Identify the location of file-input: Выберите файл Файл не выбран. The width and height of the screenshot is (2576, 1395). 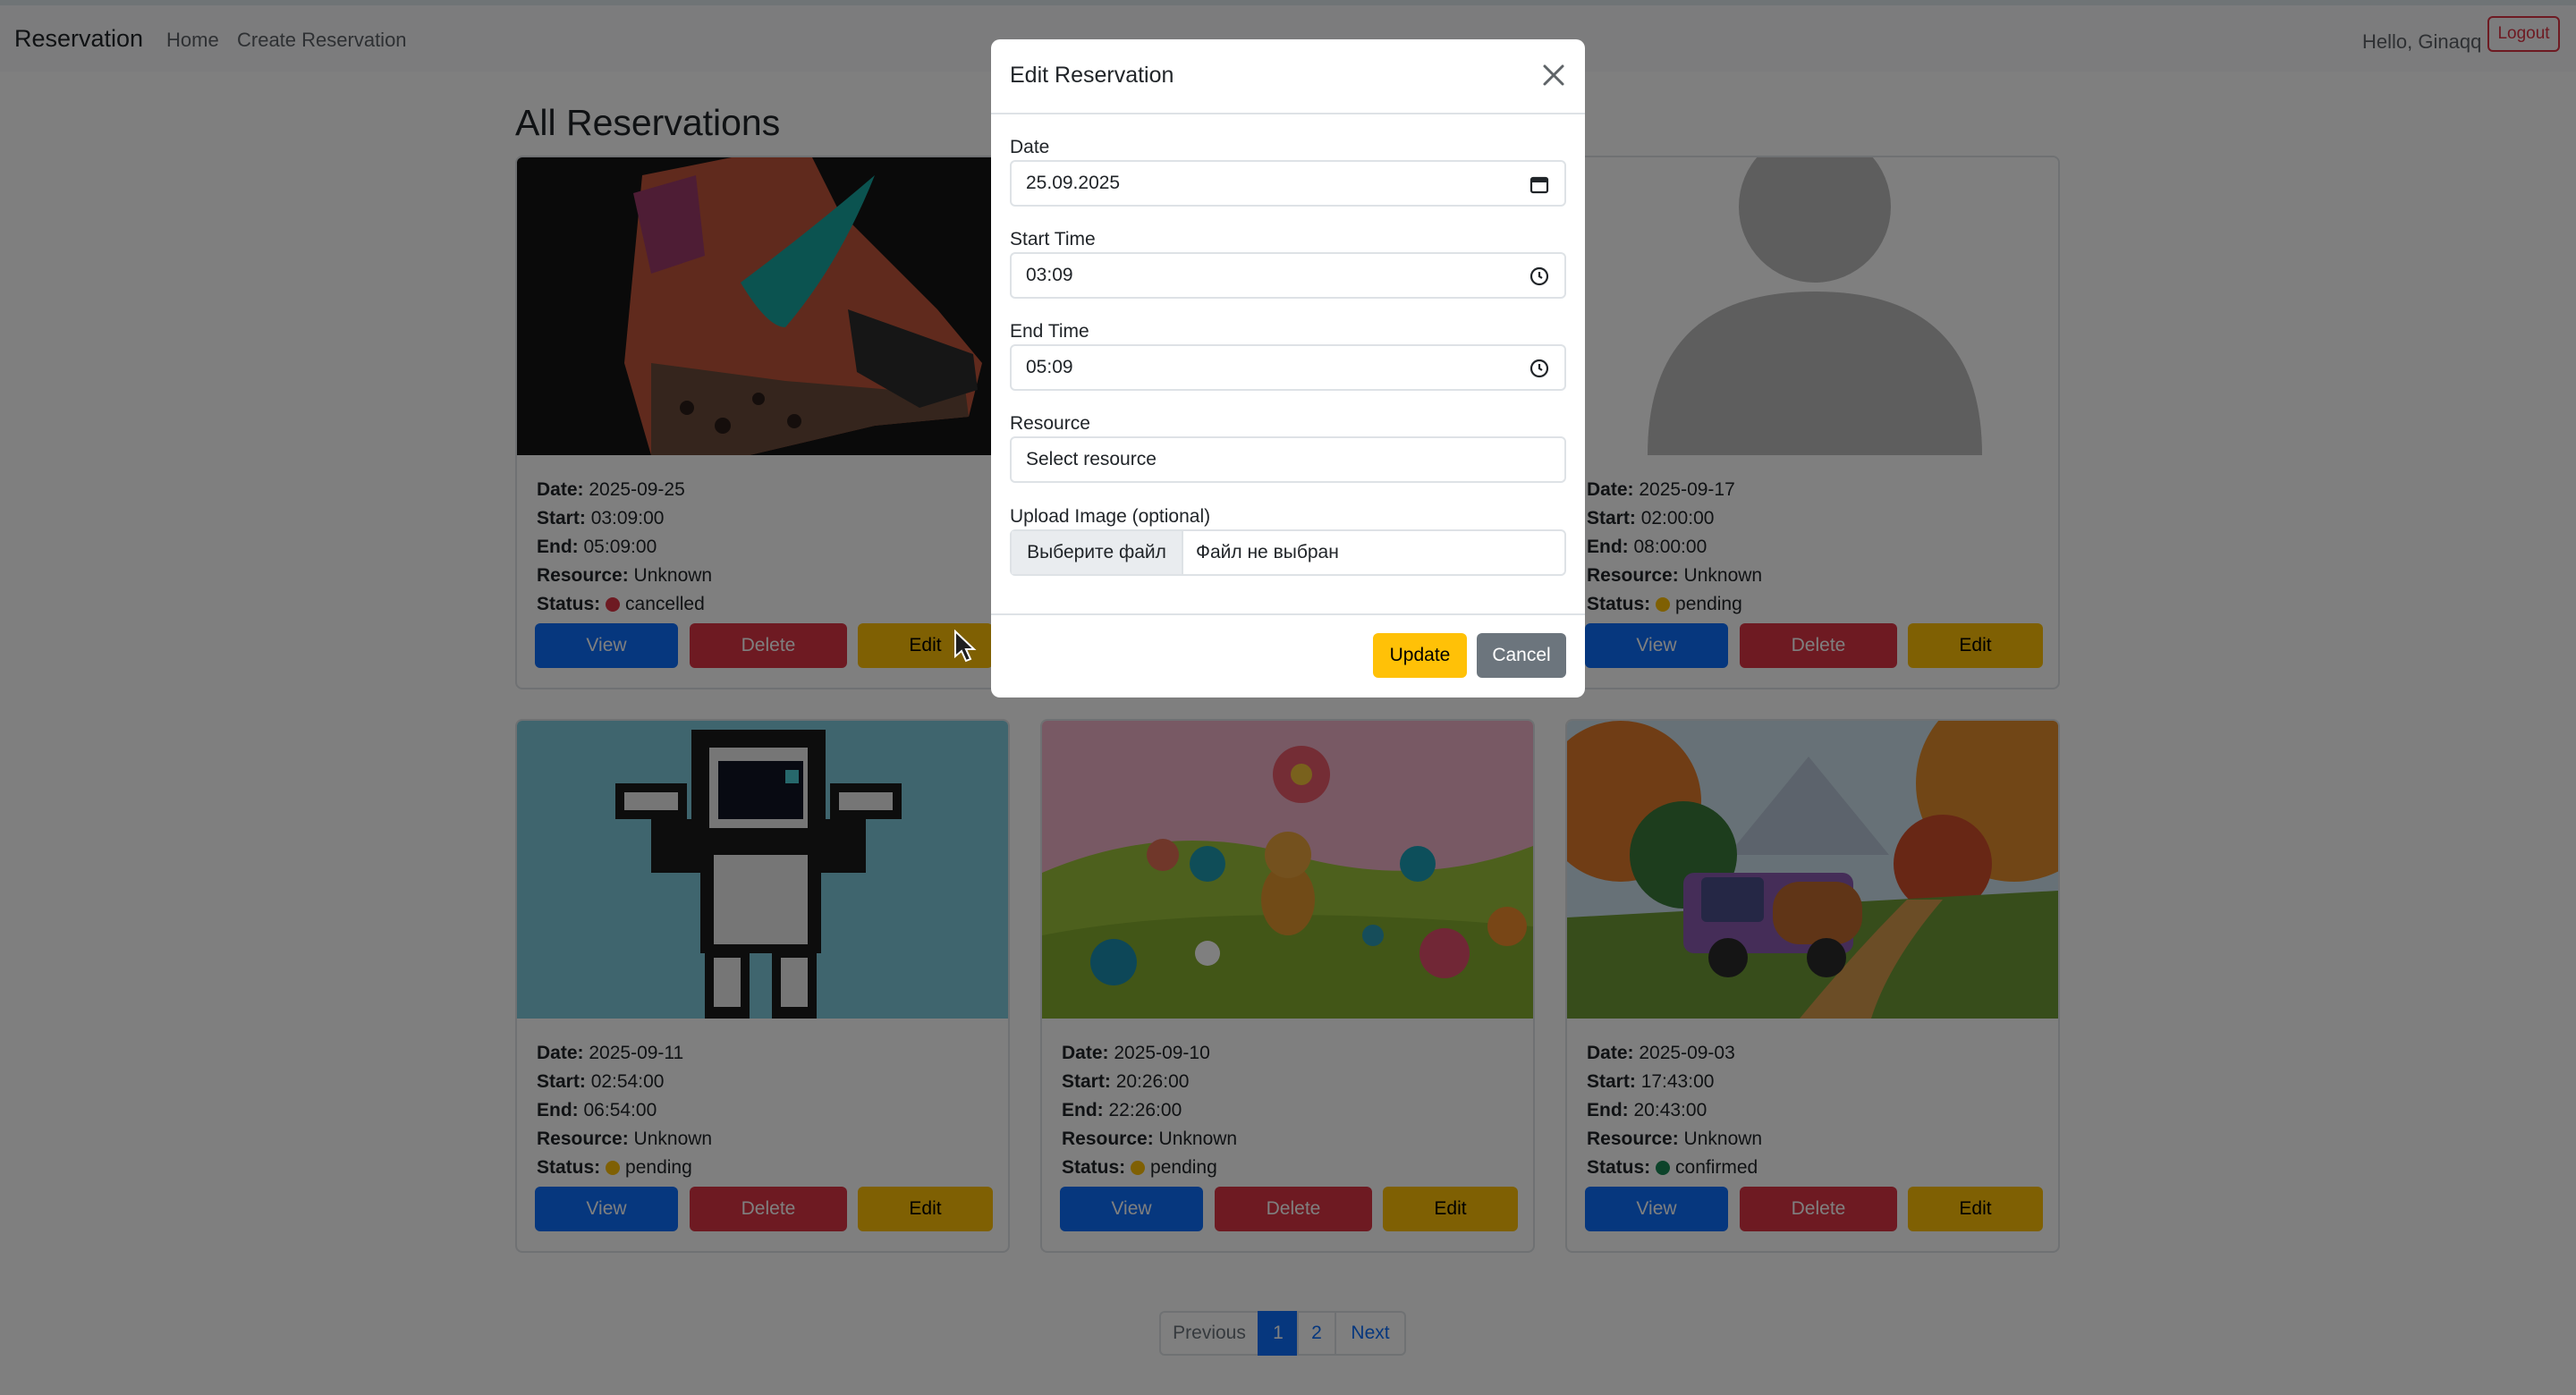
(1288, 552).